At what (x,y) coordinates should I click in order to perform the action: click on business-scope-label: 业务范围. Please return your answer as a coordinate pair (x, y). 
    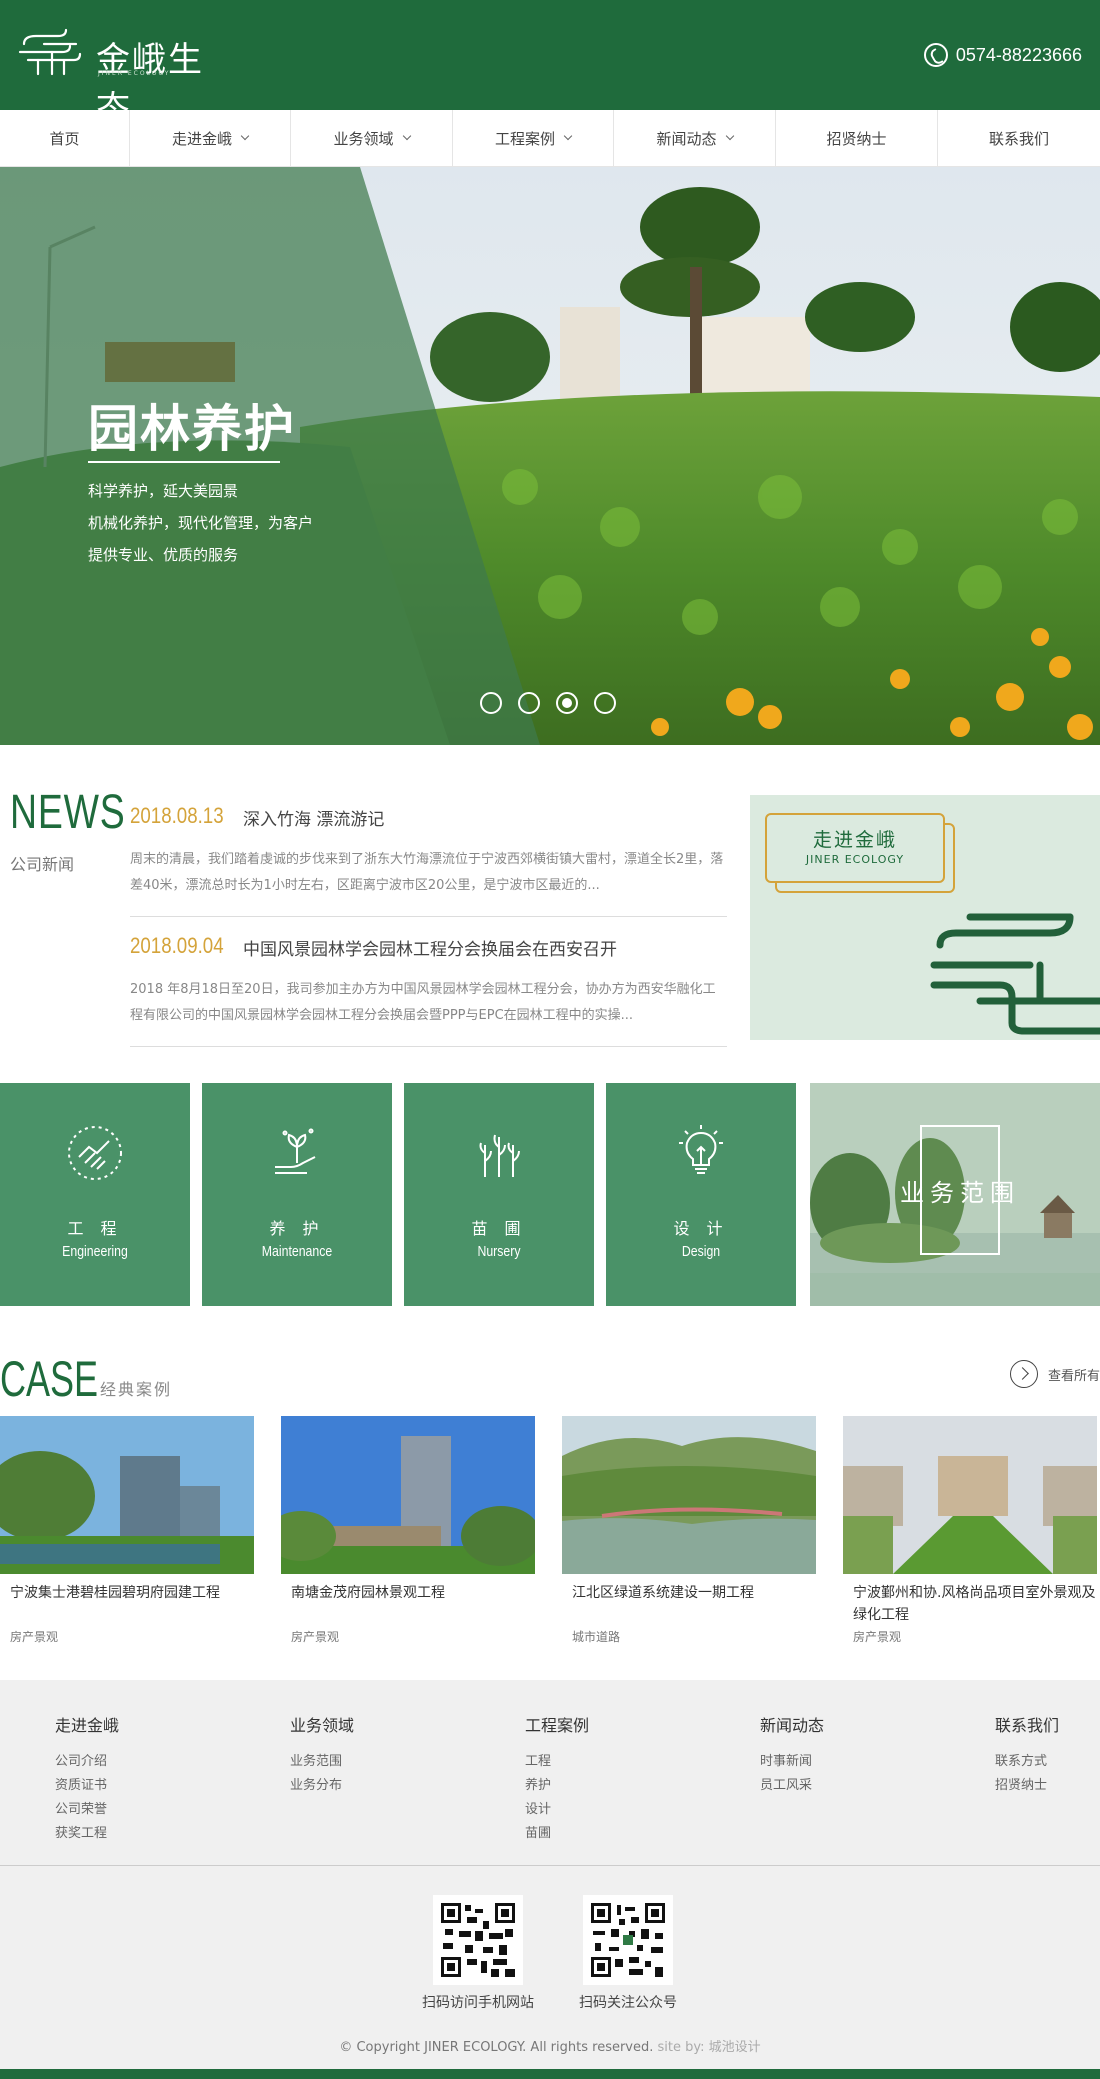
    Looking at the image, I should click on (960, 1193).